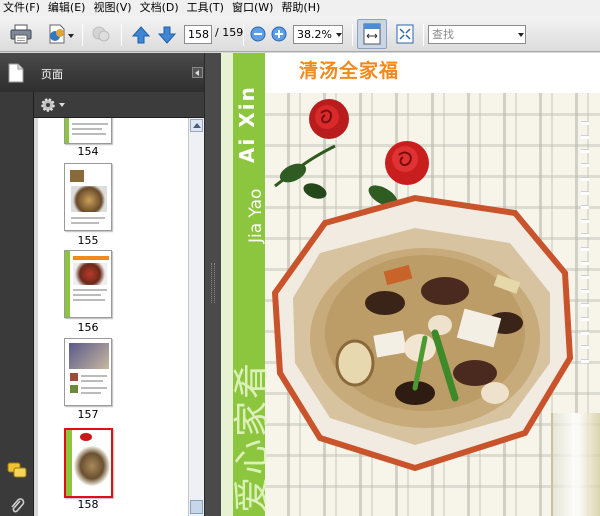 This screenshot has width=600, height=516. I want to click on chevron-up-icon, so click(197, 125).